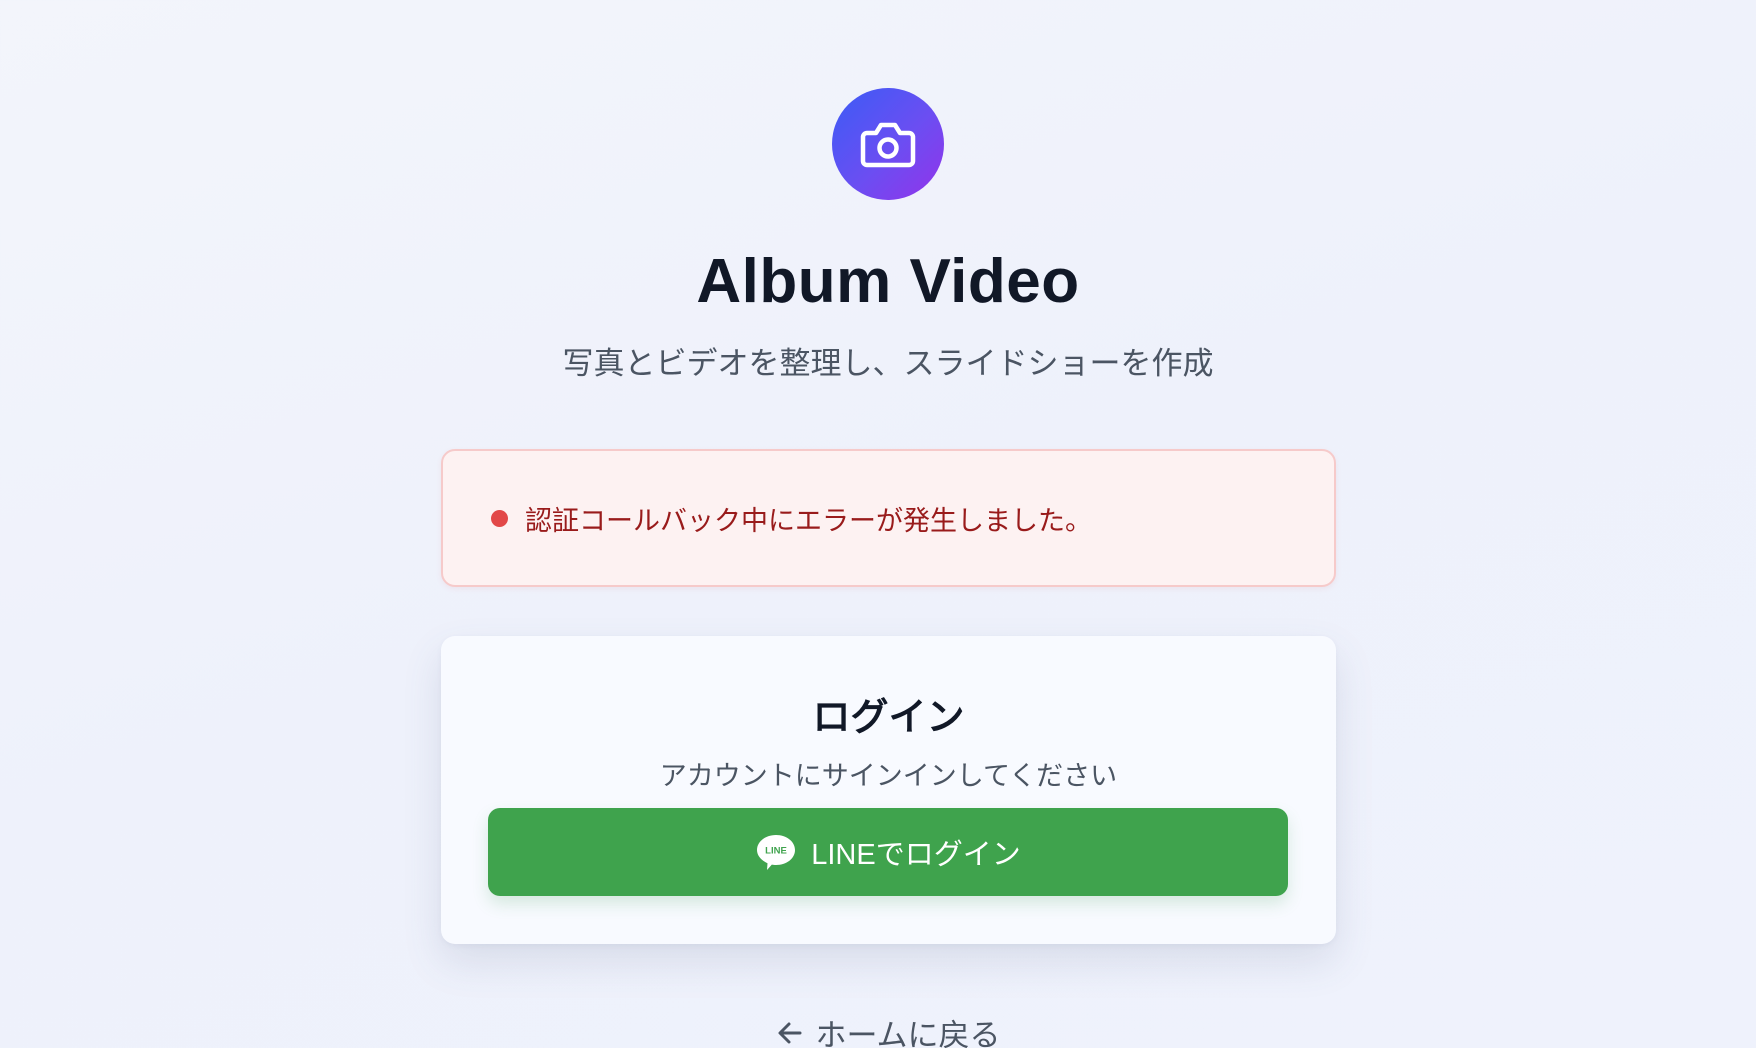 This screenshot has width=1756, height=1048. I want to click on line-logo-text: LINE, so click(776, 851).